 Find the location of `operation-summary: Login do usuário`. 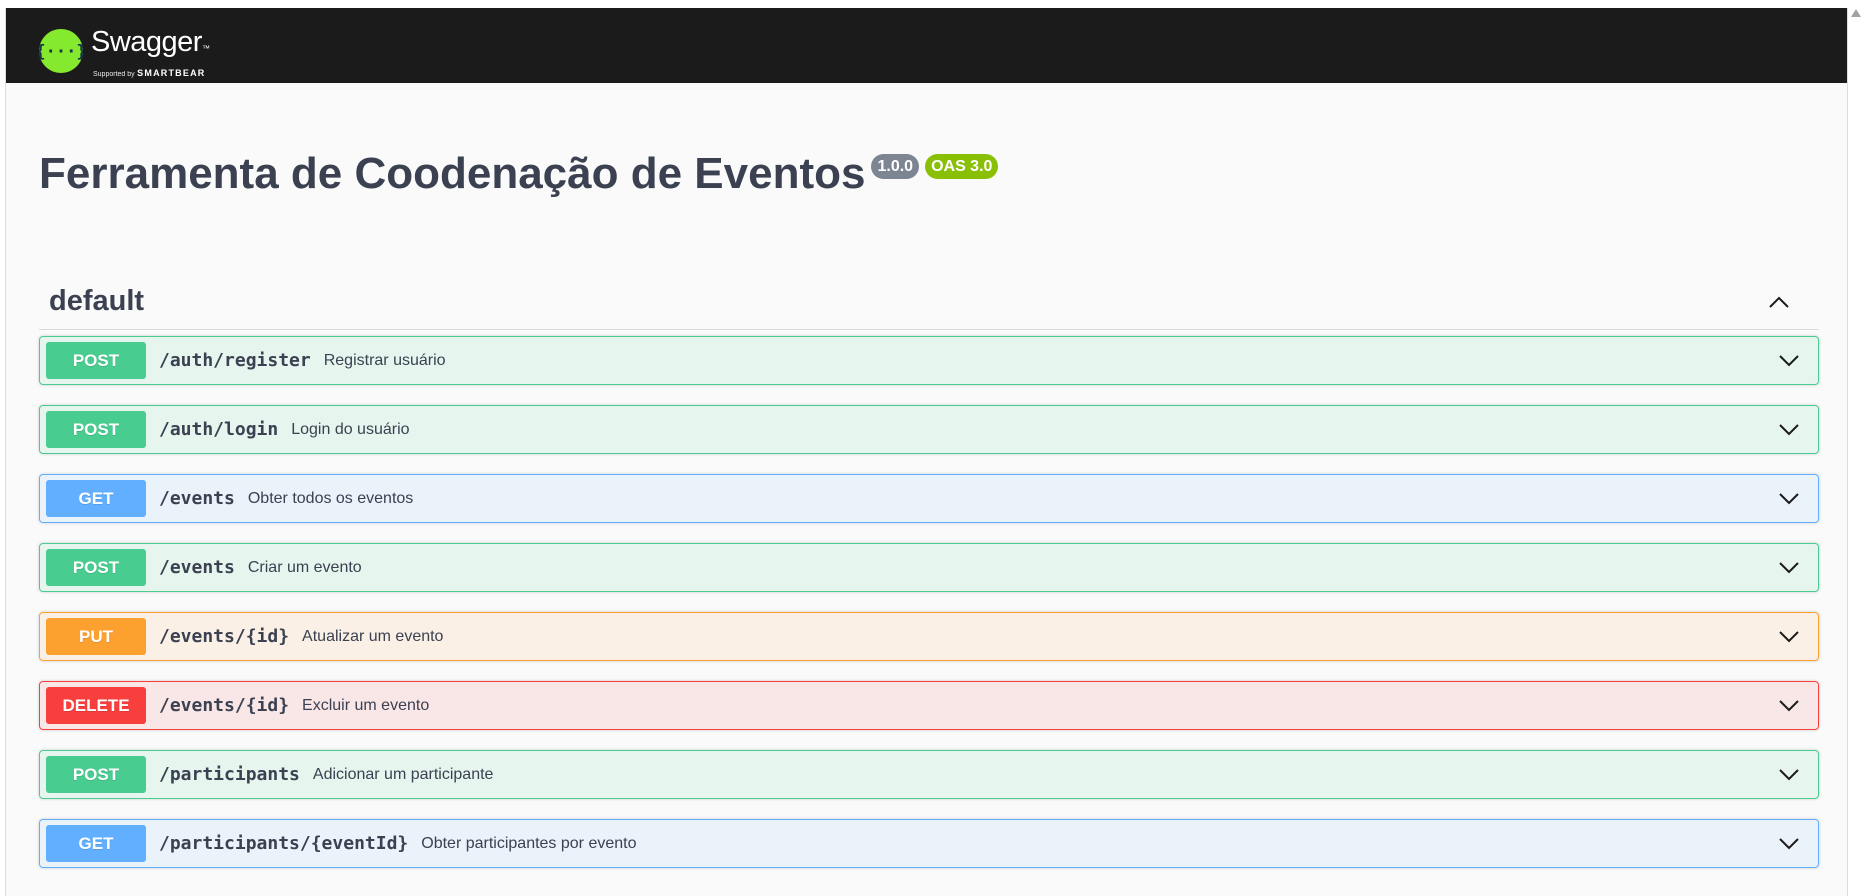

operation-summary: Login do usuário is located at coordinates (350, 429).